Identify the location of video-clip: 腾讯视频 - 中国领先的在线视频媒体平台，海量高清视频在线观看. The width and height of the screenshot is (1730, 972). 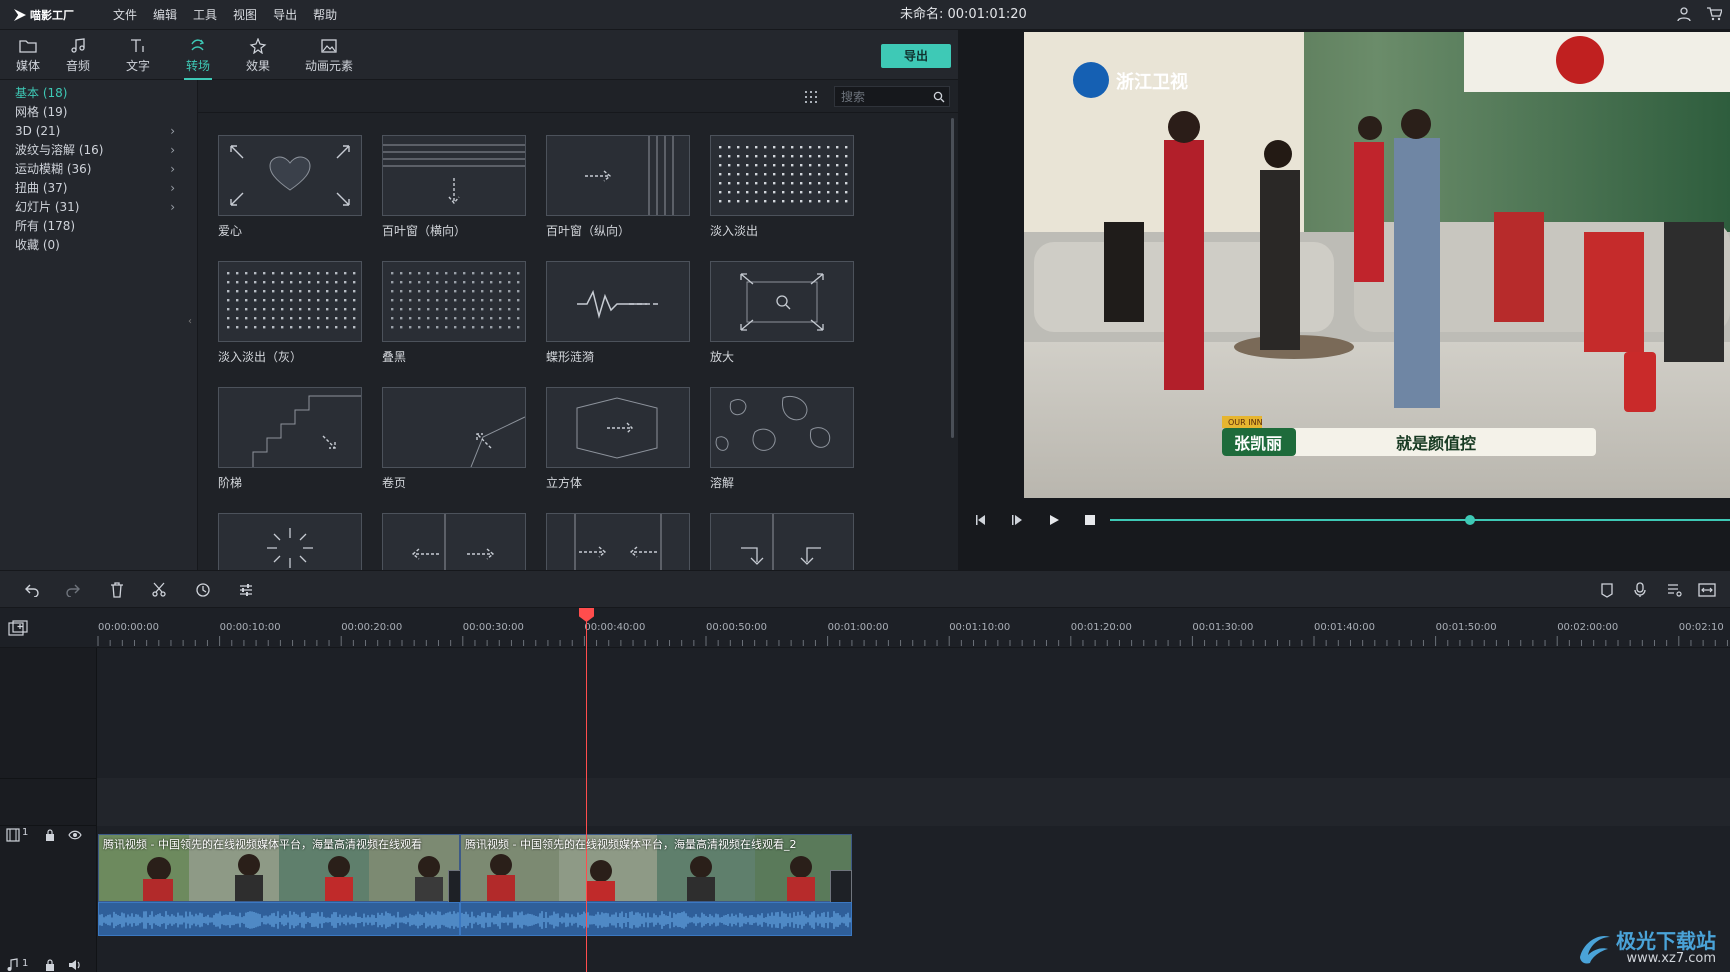
(279, 868).